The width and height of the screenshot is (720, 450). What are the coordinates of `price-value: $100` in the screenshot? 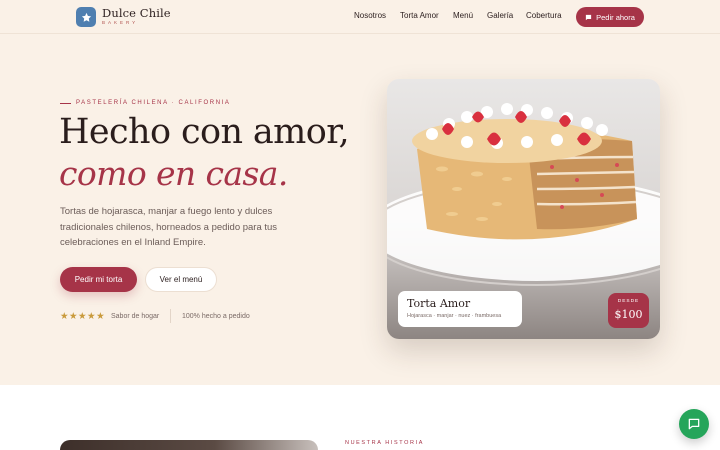 It's located at (628, 314).